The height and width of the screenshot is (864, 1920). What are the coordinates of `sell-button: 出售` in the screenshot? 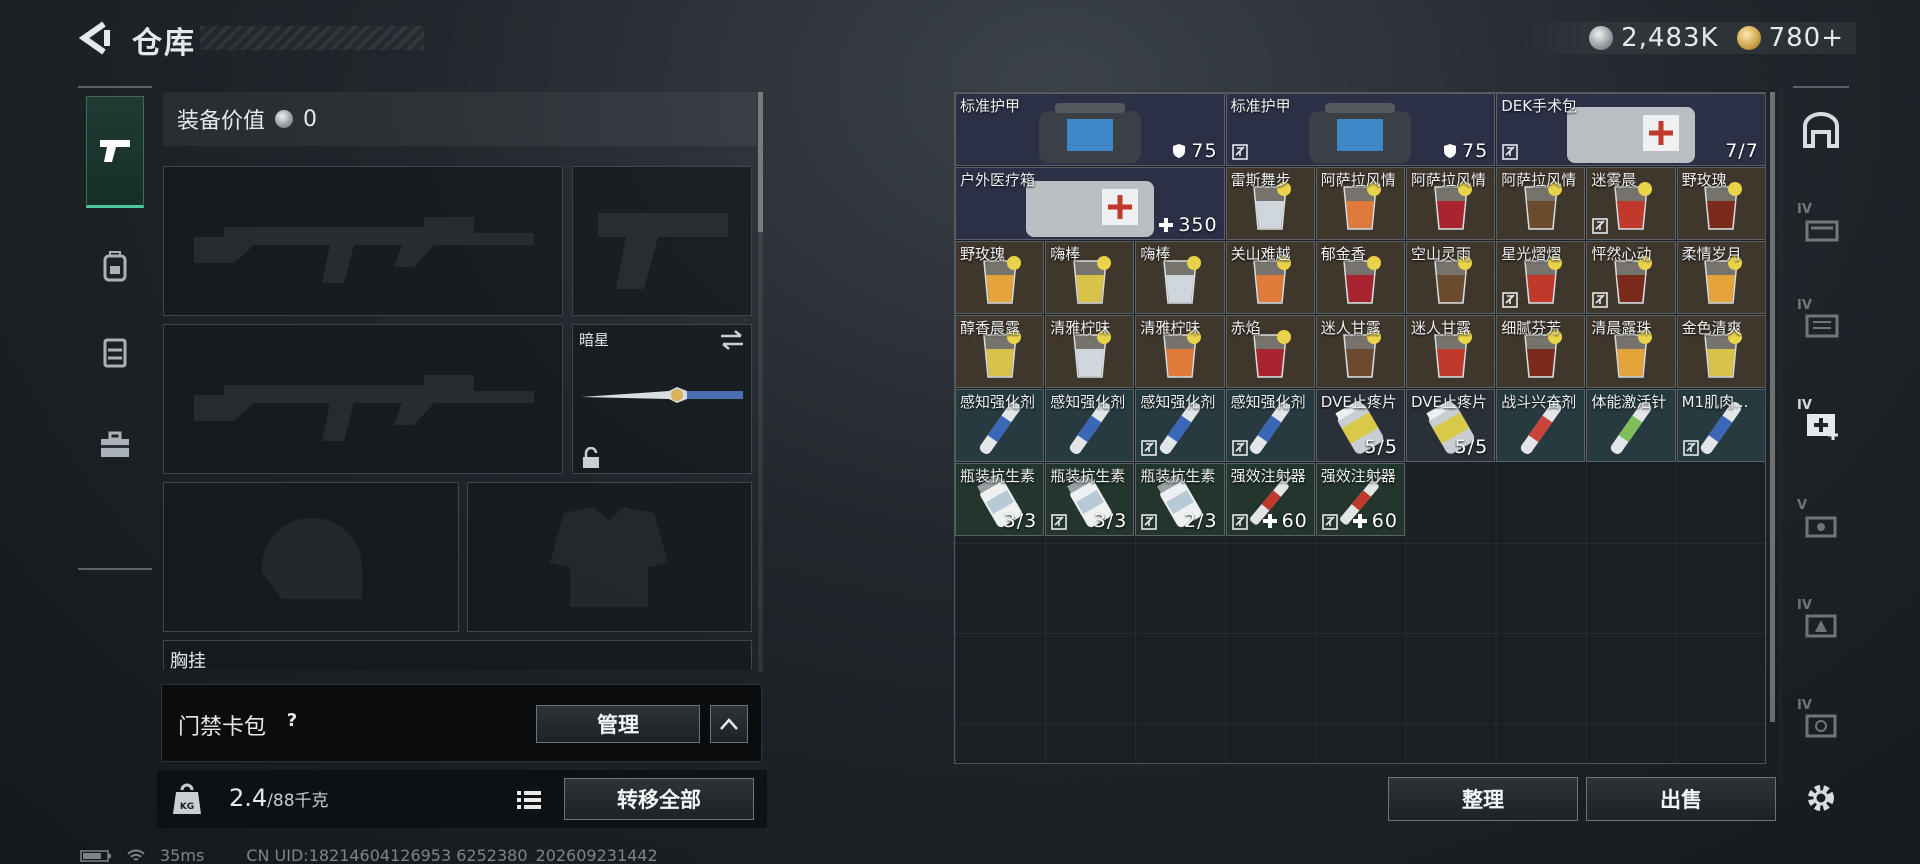 It's located at (1681, 799).